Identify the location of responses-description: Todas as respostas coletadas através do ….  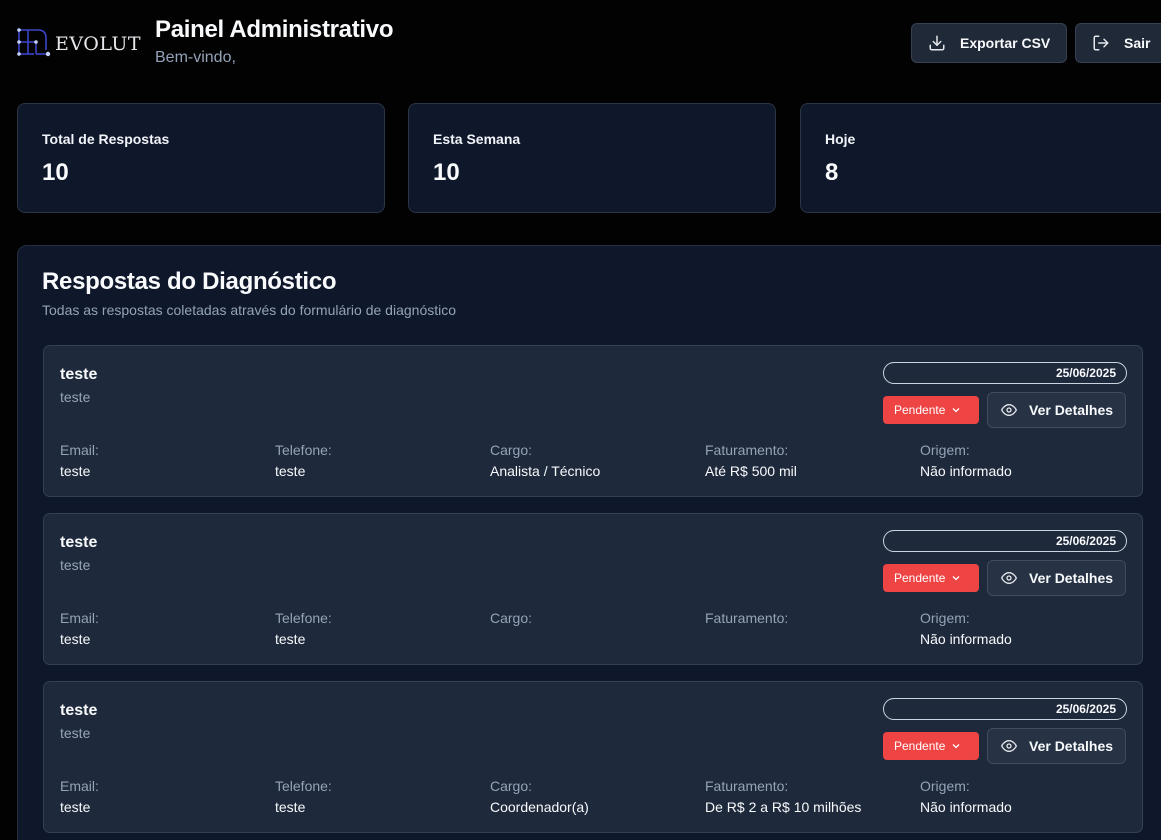
(249, 310).